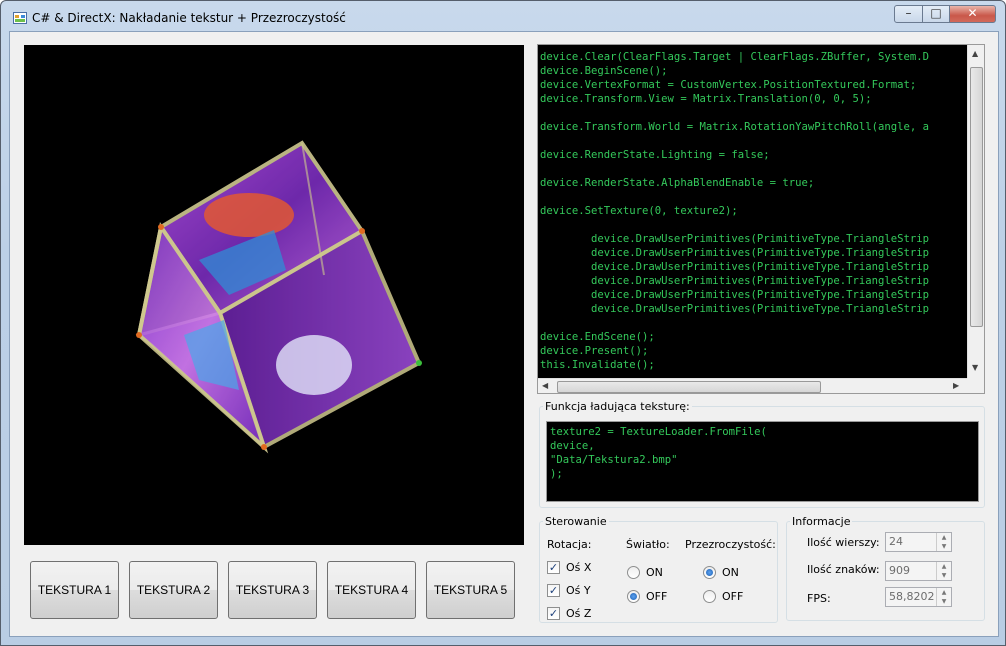 Image resolution: width=1006 pixels, height=646 pixels. What do you see at coordinates (936, 14) in the screenshot?
I see `maximize-button: □` at bounding box center [936, 14].